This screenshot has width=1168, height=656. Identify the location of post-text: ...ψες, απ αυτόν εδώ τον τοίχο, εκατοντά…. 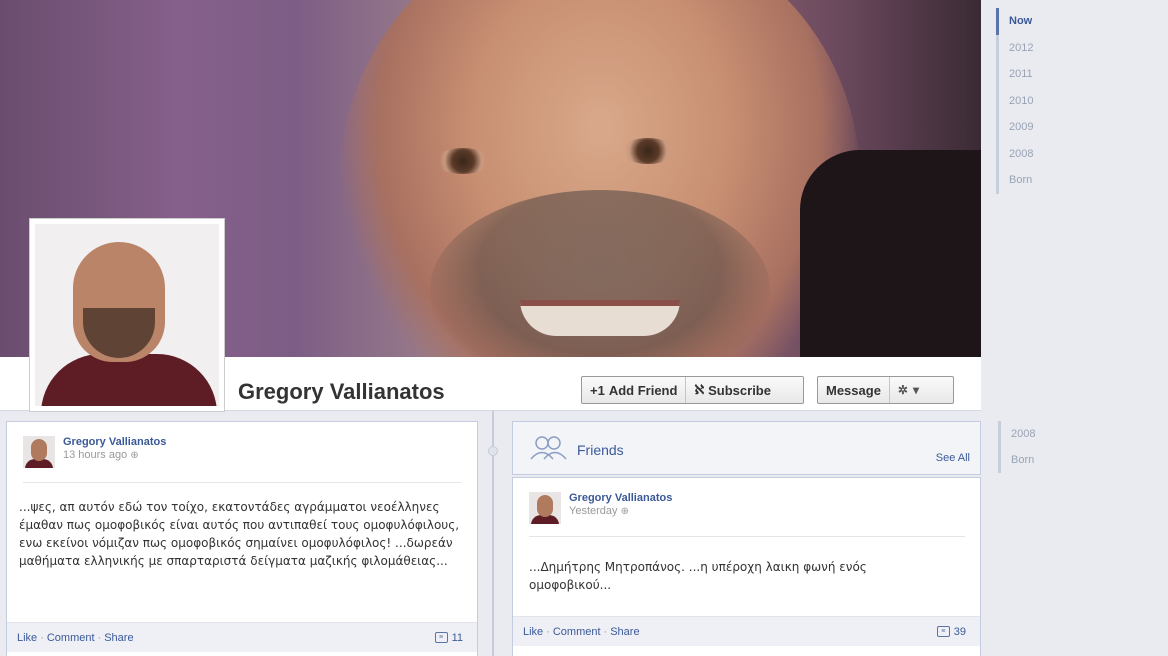
(239, 534).